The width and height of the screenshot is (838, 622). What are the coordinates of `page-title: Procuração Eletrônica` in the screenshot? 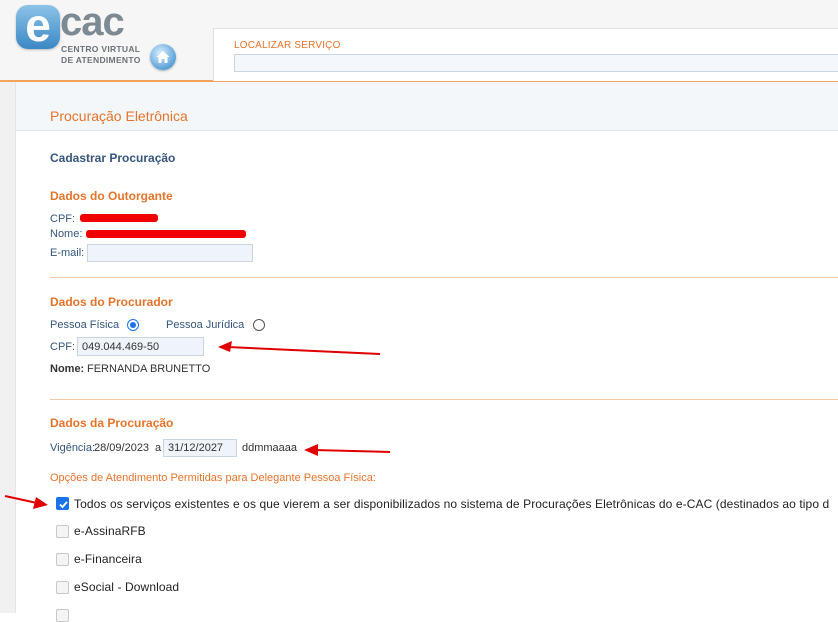 It's located at (119, 116).